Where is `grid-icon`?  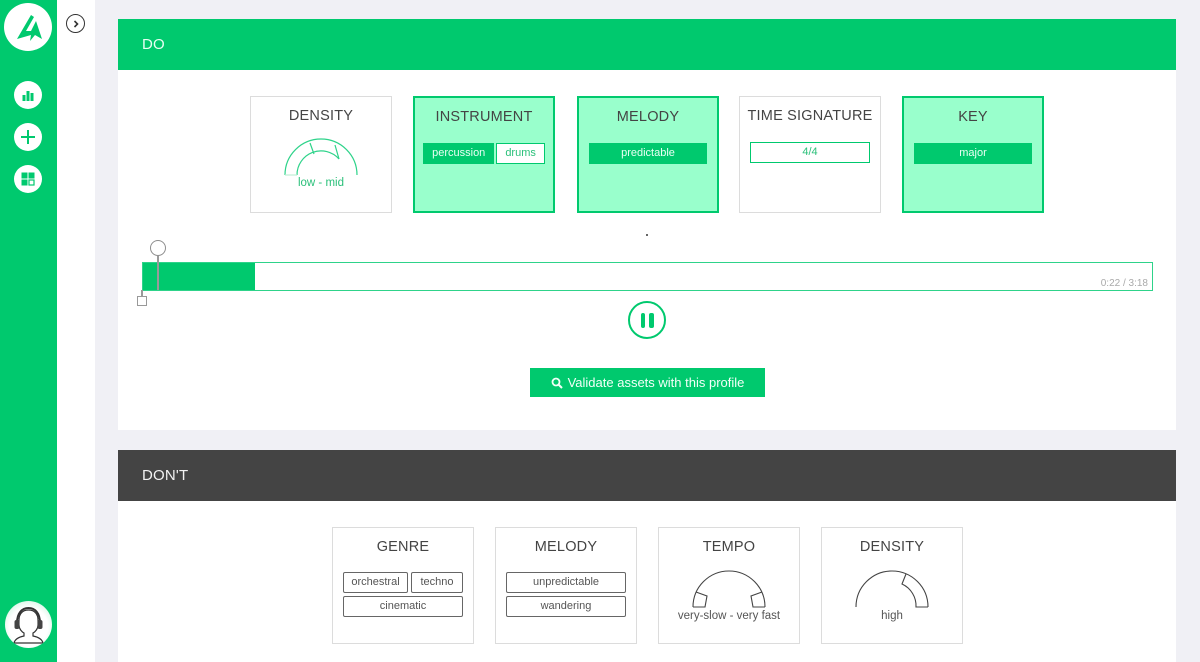 grid-icon is located at coordinates (28, 179).